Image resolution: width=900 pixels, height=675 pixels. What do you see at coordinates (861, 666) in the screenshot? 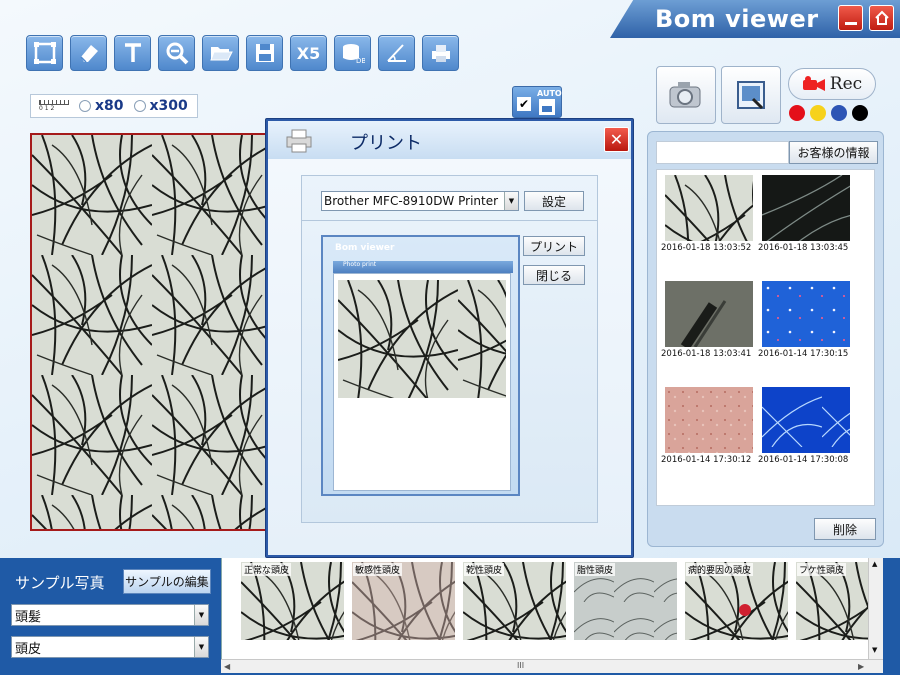
I see `scroll-right-icon: ▶` at bounding box center [861, 666].